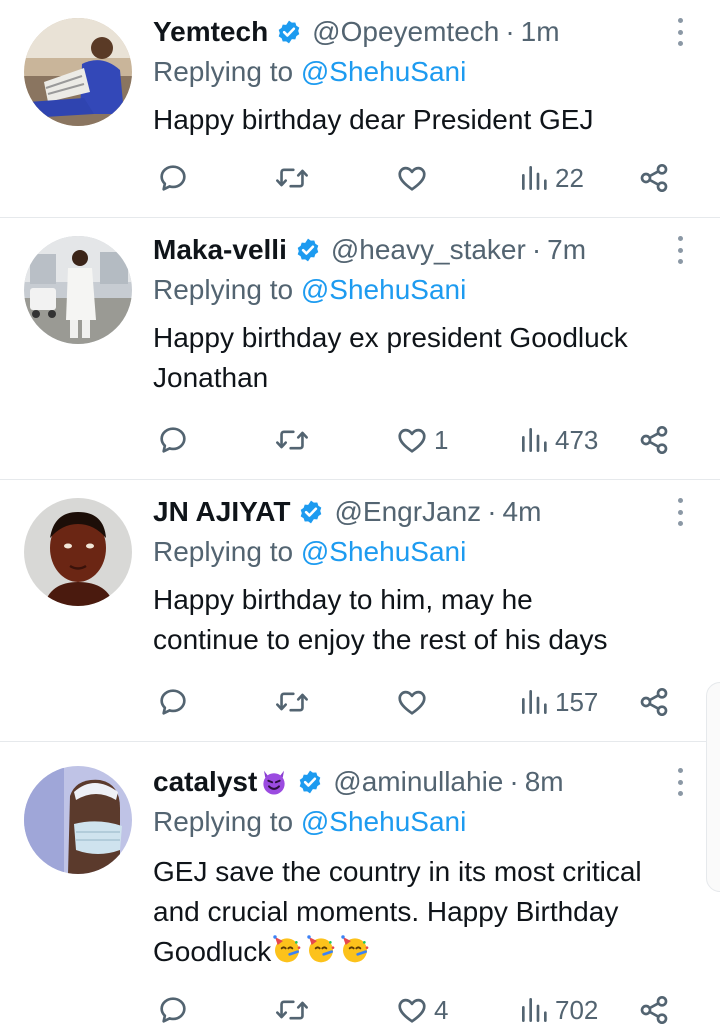 This screenshot has width=720, height=1028. Describe the element at coordinates (220, 250) in the screenshot. I see `display-name: Maka-velli` at that location.